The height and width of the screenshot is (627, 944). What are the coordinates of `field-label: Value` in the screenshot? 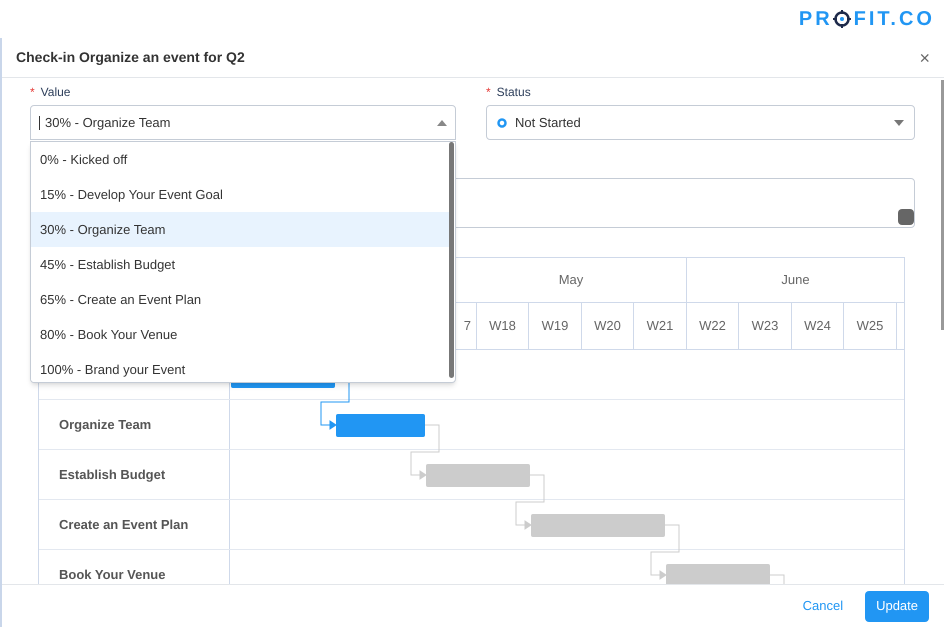 It's located at (55, 91).